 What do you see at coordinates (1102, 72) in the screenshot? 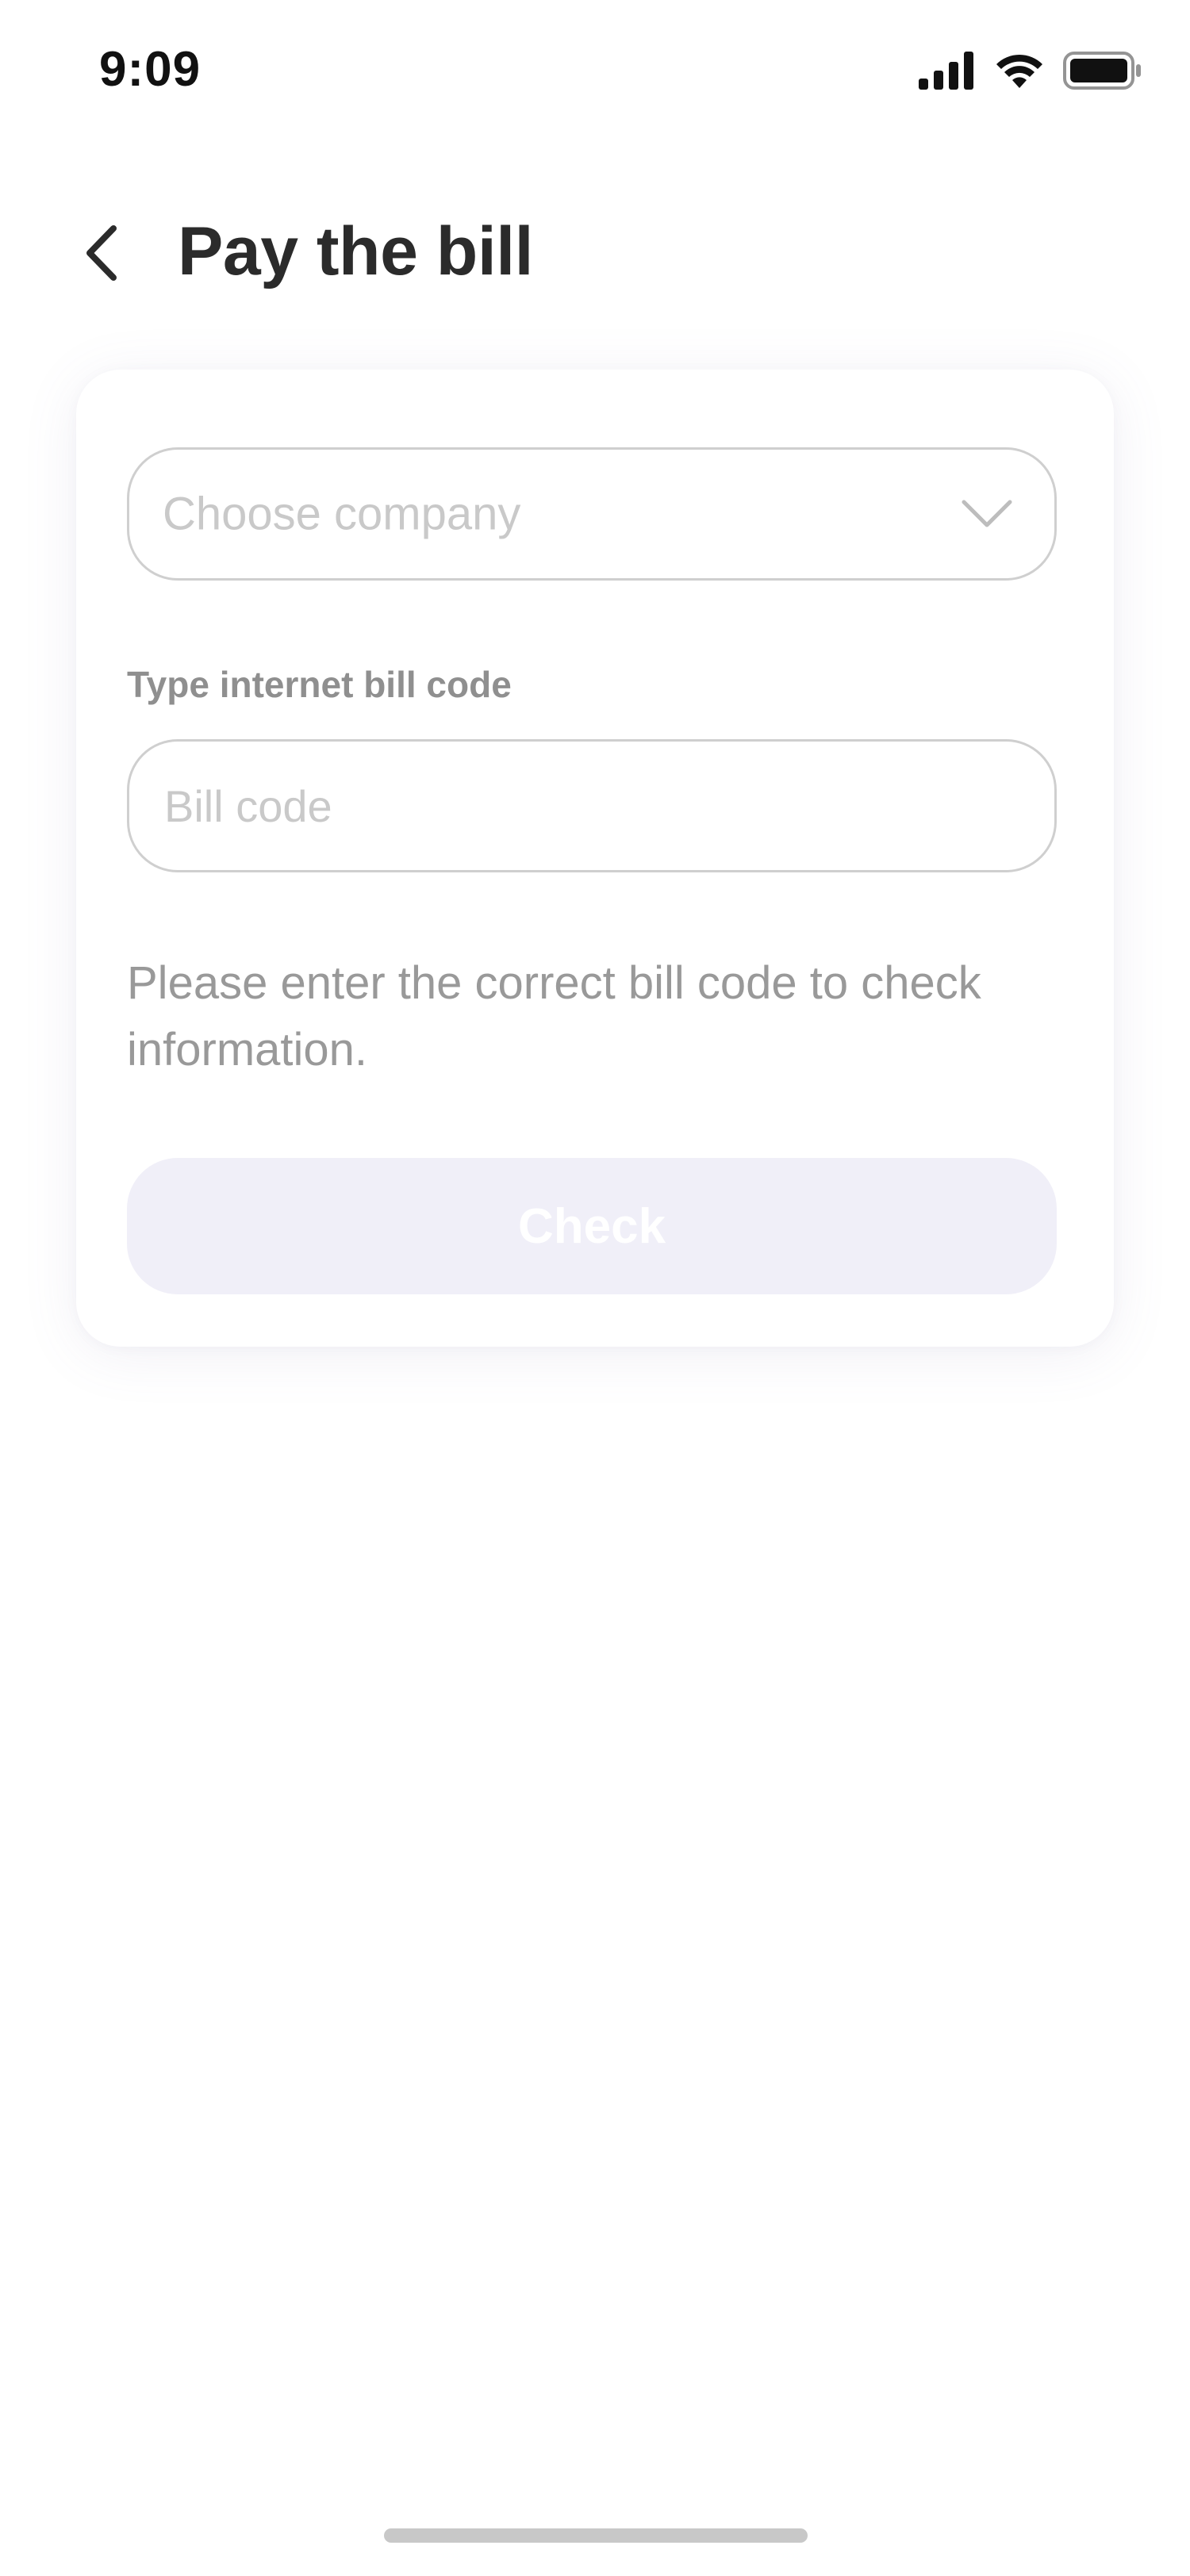
I see `battery-icon` at bounding box center [1102, 72].